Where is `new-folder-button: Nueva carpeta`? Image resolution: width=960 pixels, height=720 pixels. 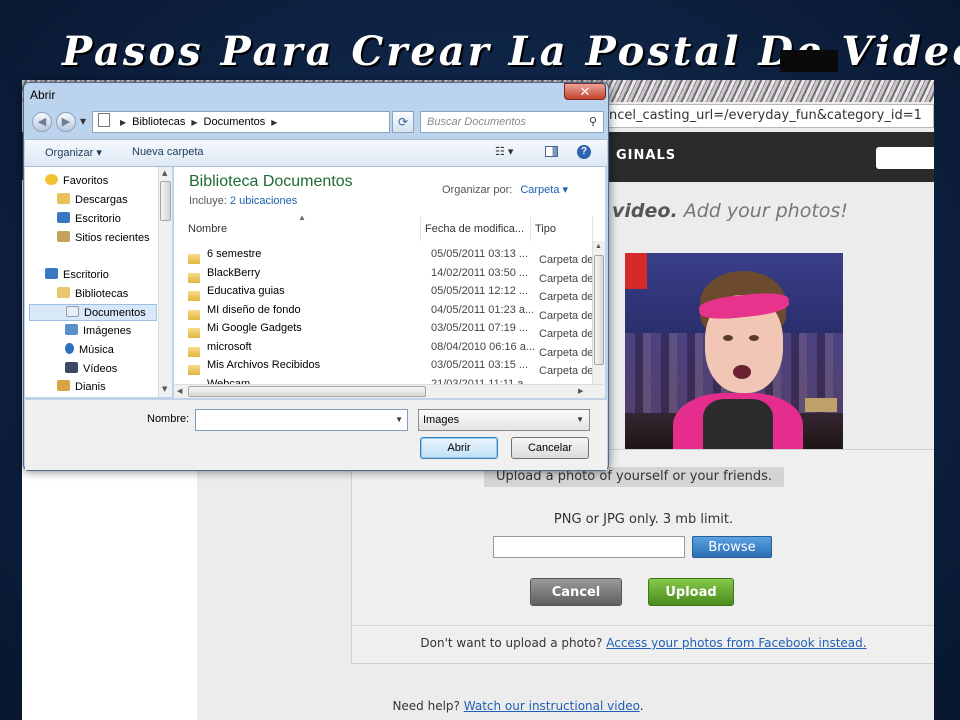
new-folder-button: Nueva carpeta is located at coordinates (168, 152).